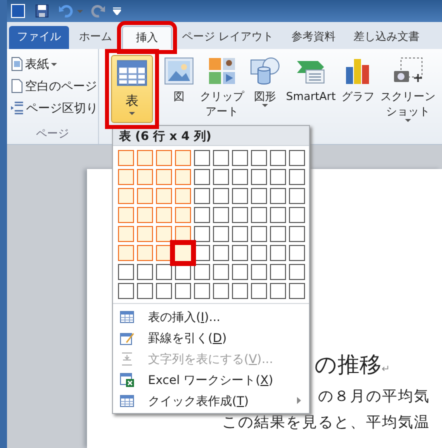 This screenshot has width=442, height=448. Describe the element at coordinates (179, 79) in the screenshot. I see `ribbon-button: 図` at that location.